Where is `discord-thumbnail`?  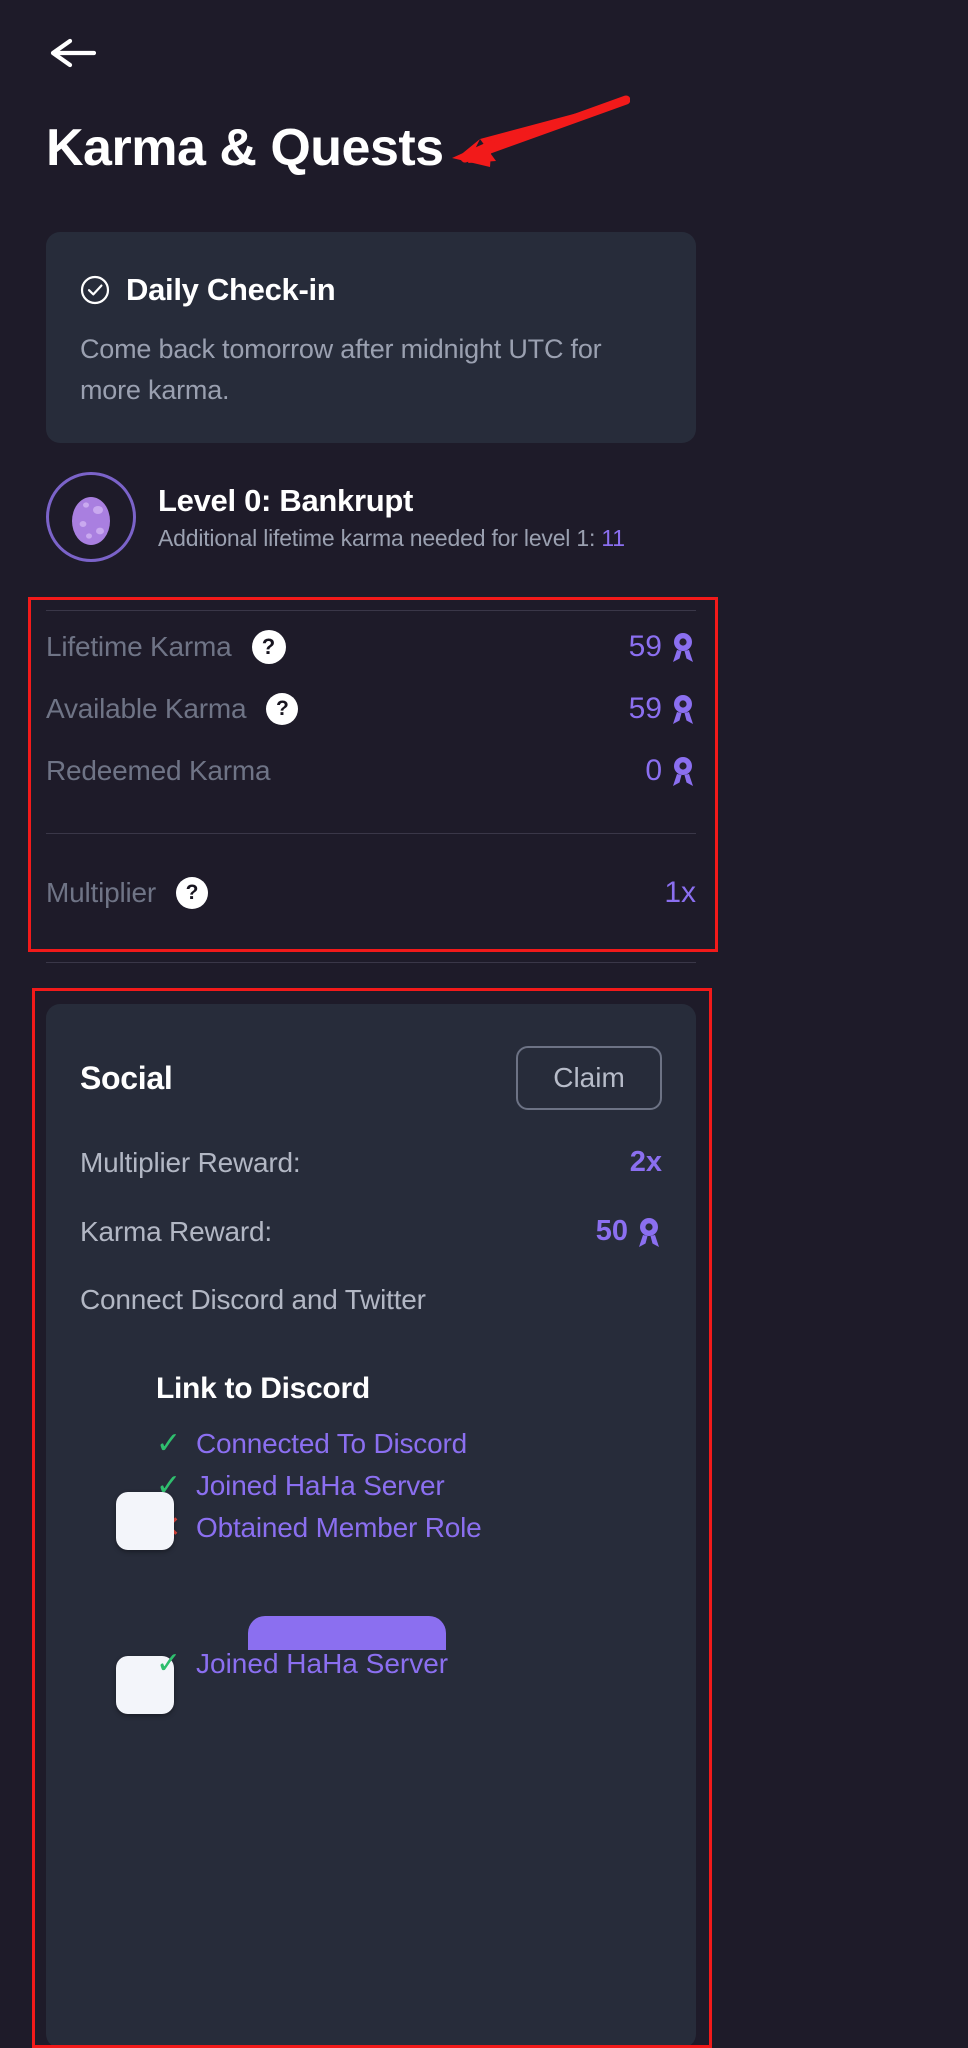
discord-thumbnail is located at coordinates (145, 1521).